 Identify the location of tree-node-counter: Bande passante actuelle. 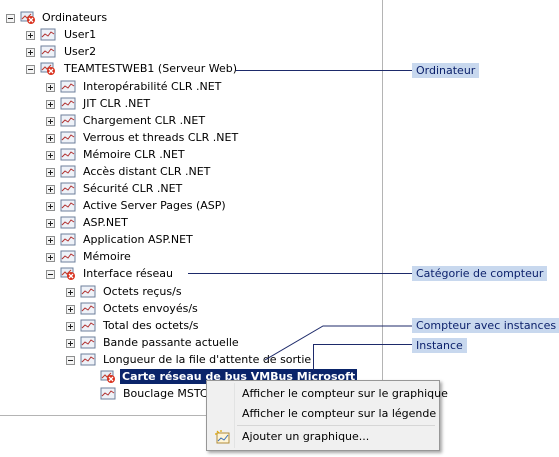
(166, 343).